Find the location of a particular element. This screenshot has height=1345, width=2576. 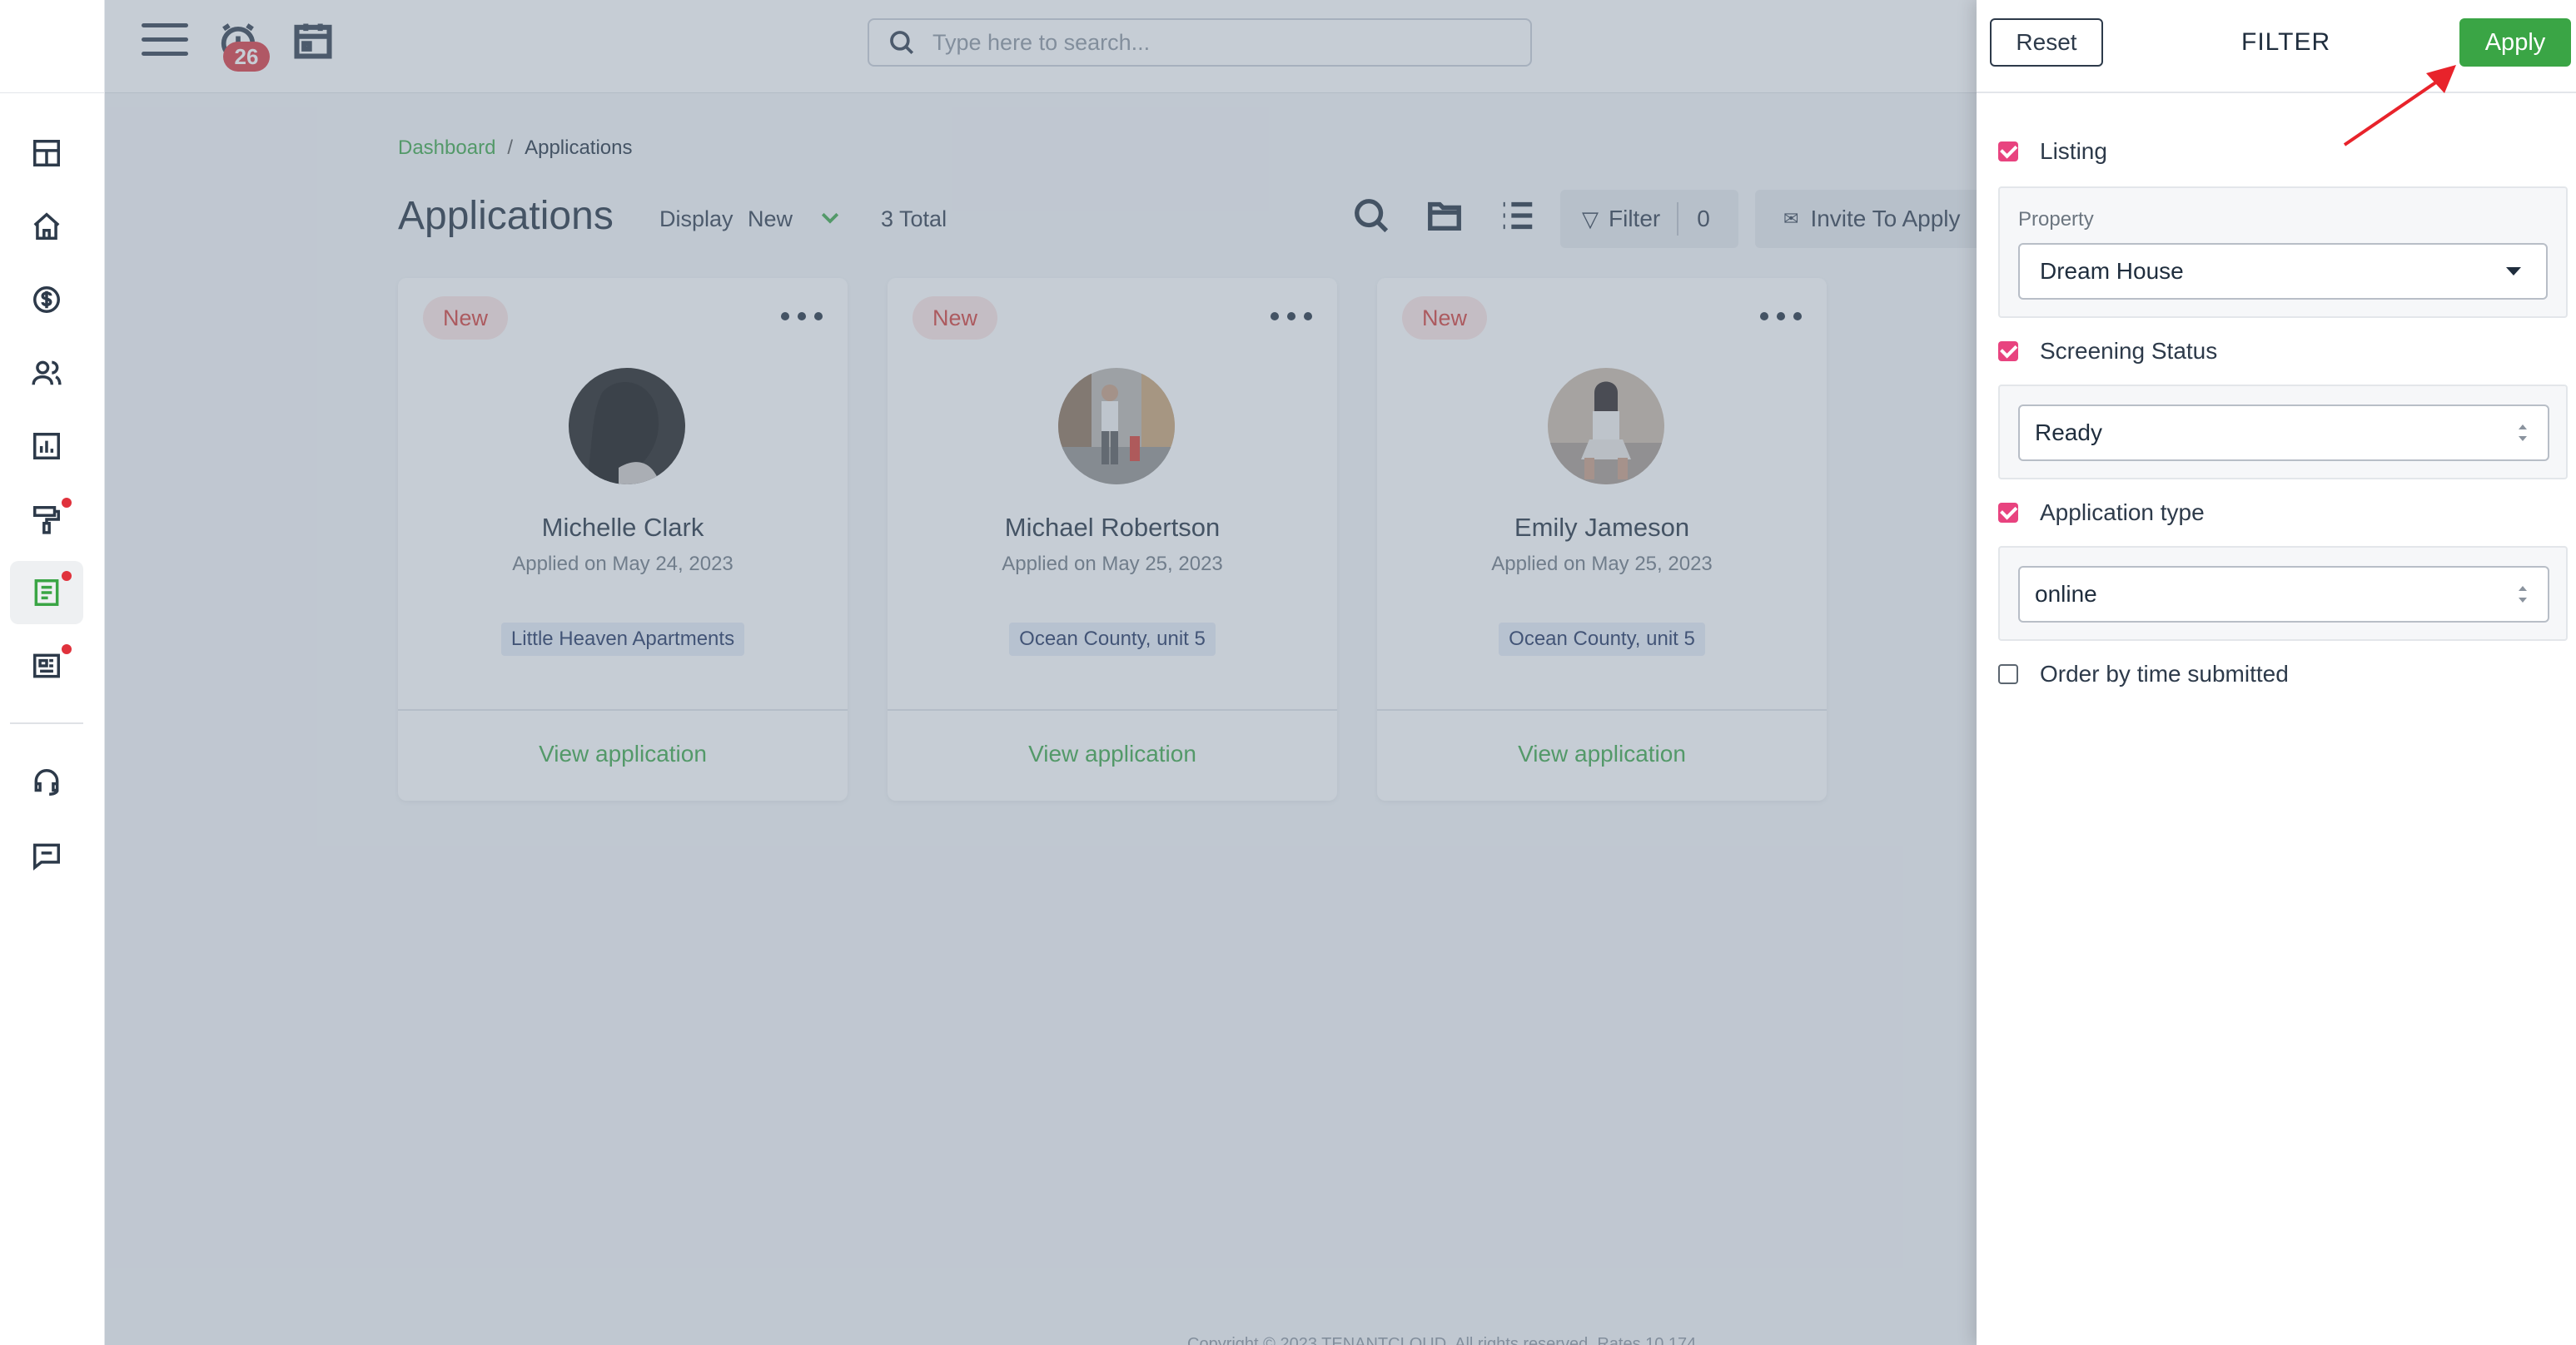

sidebar-item-maintenance is located at coordinates (46, 519).